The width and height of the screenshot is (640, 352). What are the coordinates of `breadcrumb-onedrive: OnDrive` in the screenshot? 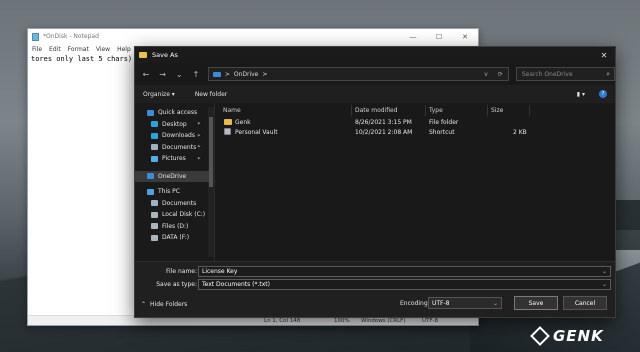 It's located at (246, 74).